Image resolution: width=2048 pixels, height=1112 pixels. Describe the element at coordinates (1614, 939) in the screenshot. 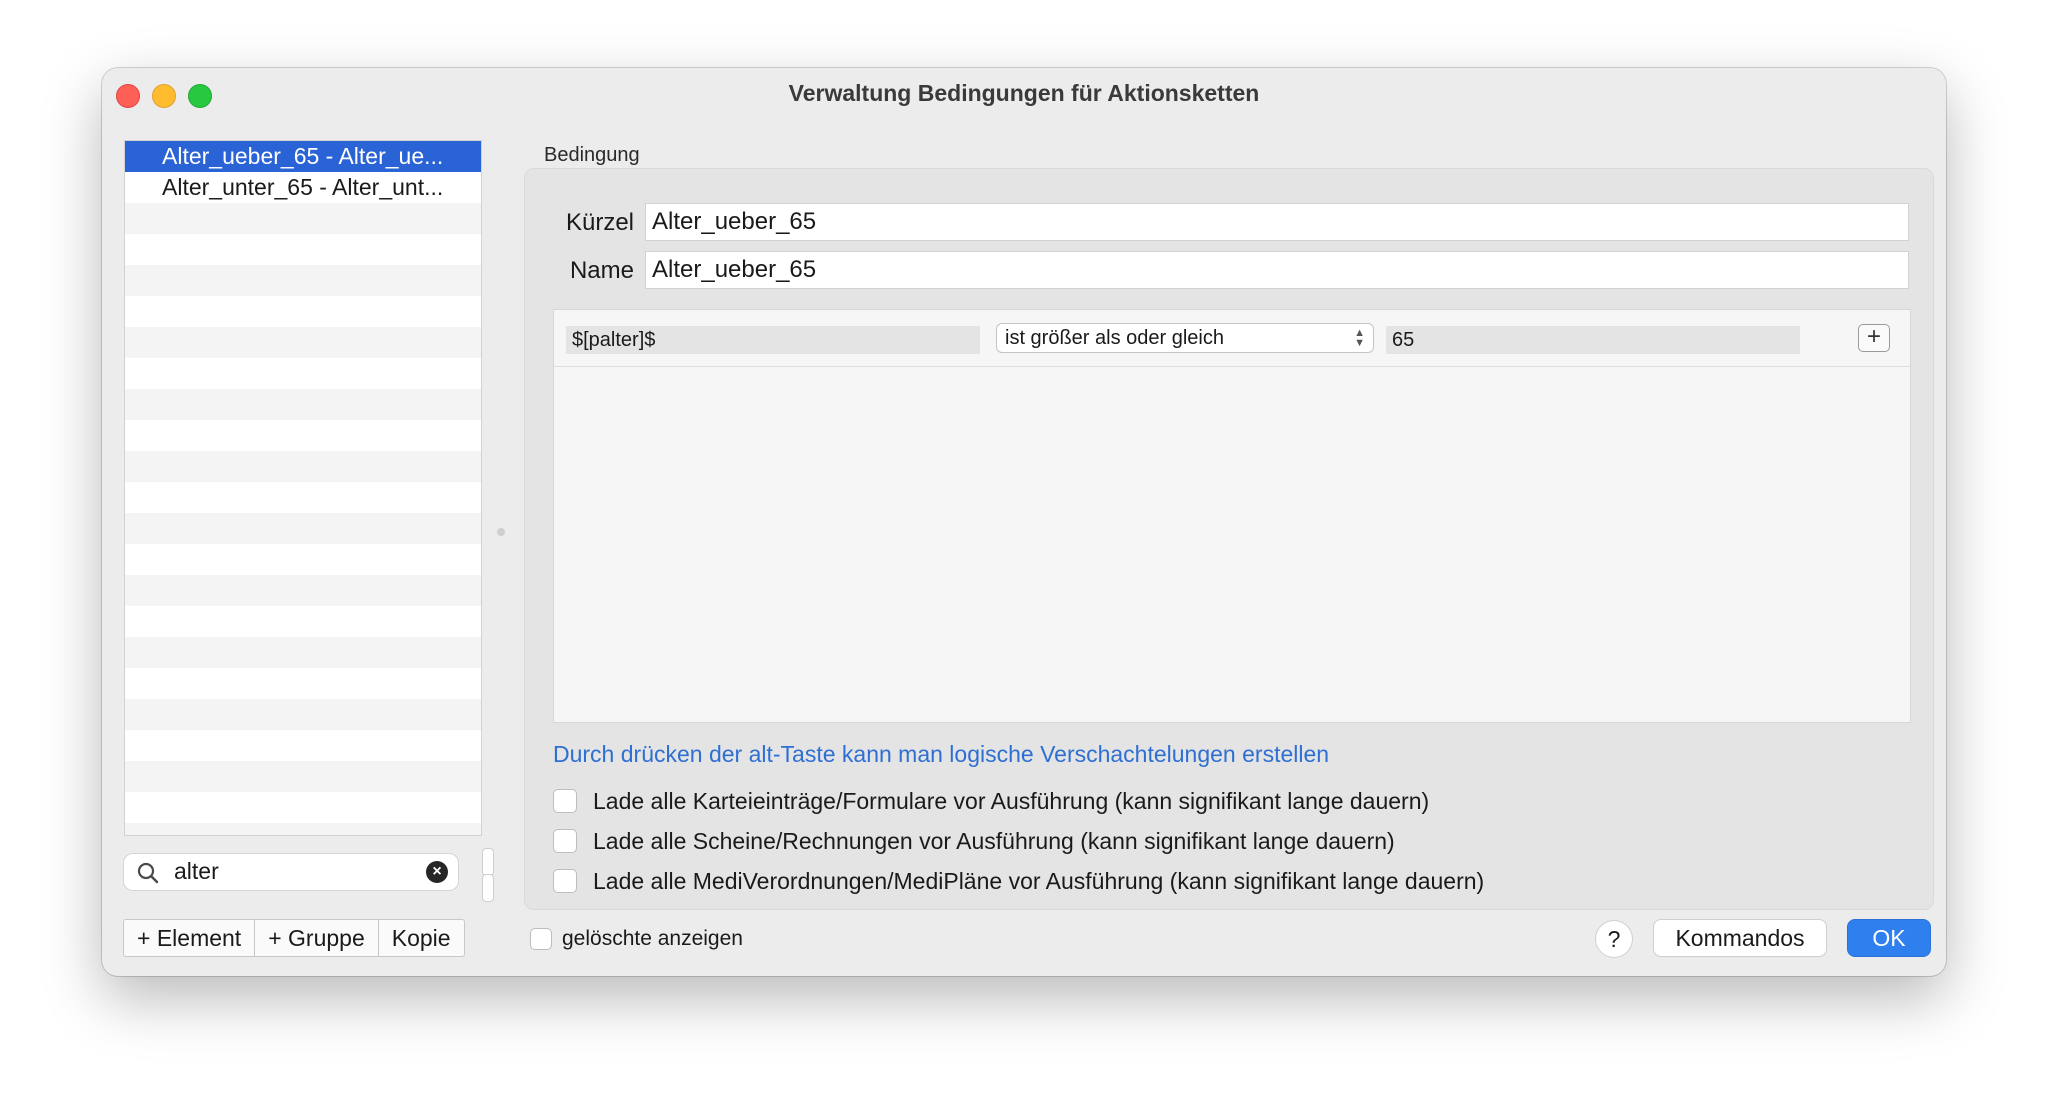

I see `help-button: ?` at that location.